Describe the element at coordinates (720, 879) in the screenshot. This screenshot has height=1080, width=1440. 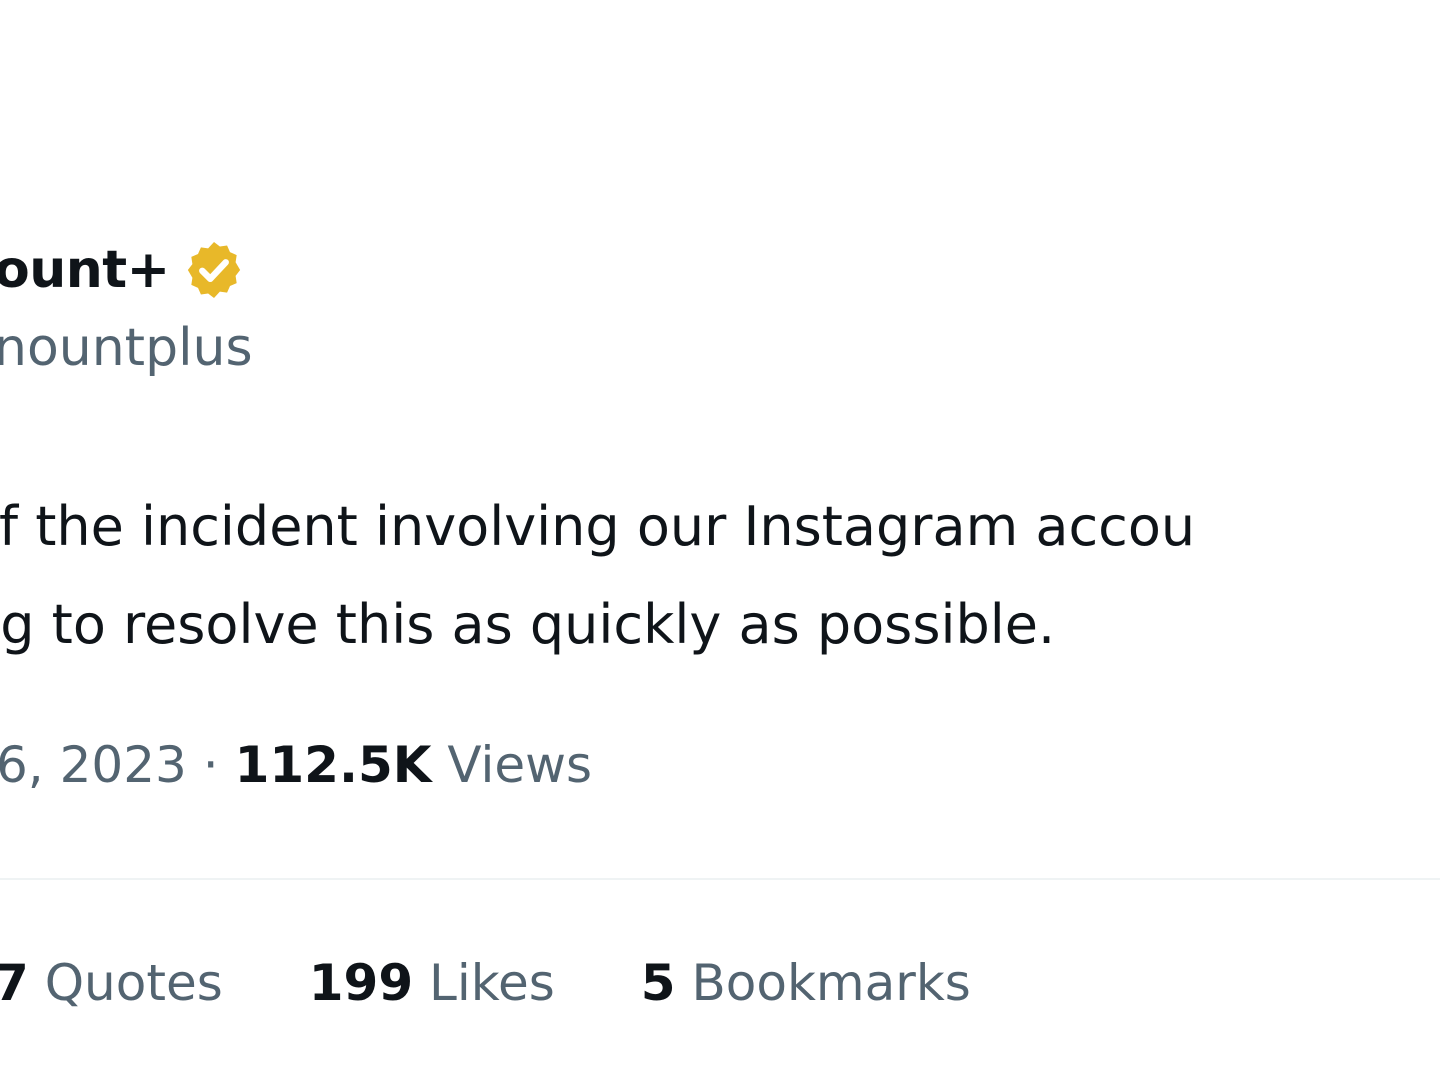
I see `divider` at that location.